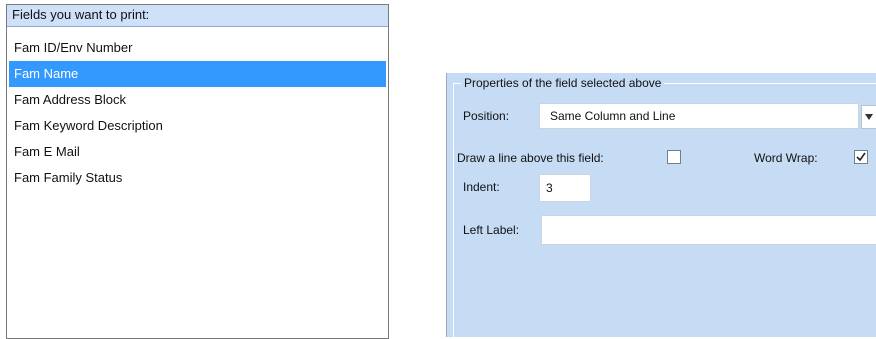  What do you see at coordinates (197, 152) in the screenshot?
I see `list-item: Fam E Mail` at bounding box center [197, 152].